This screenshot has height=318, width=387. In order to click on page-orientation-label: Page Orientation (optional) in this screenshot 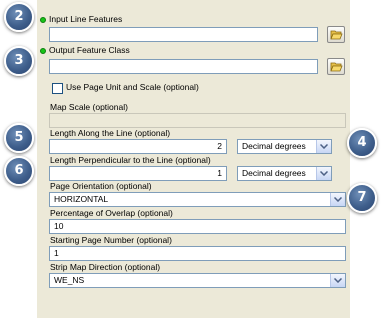, I will do `click(101, 186)`.